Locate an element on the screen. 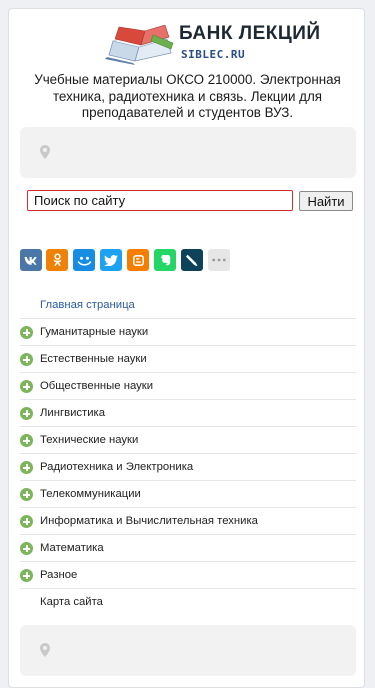 The width and height of the screenshot is (375, 688). menu-item-technical-sciences: Технические науки is located at coordinates (188, 440).